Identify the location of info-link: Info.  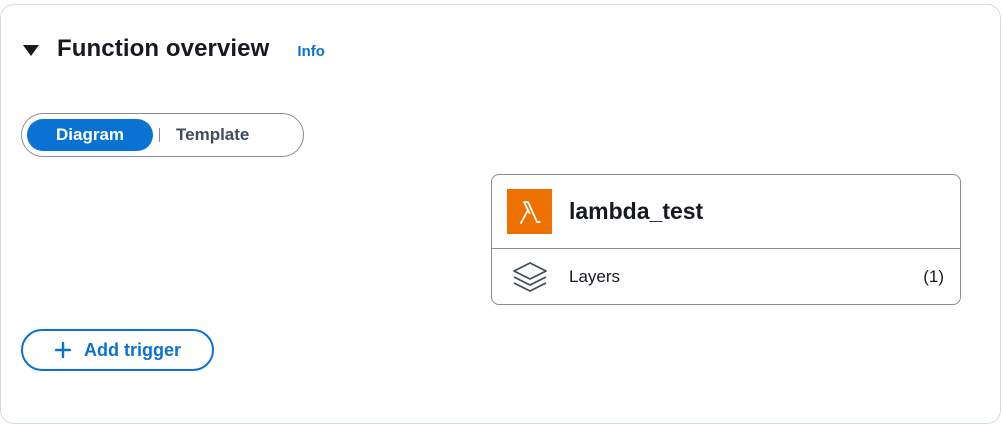
(311, 51).